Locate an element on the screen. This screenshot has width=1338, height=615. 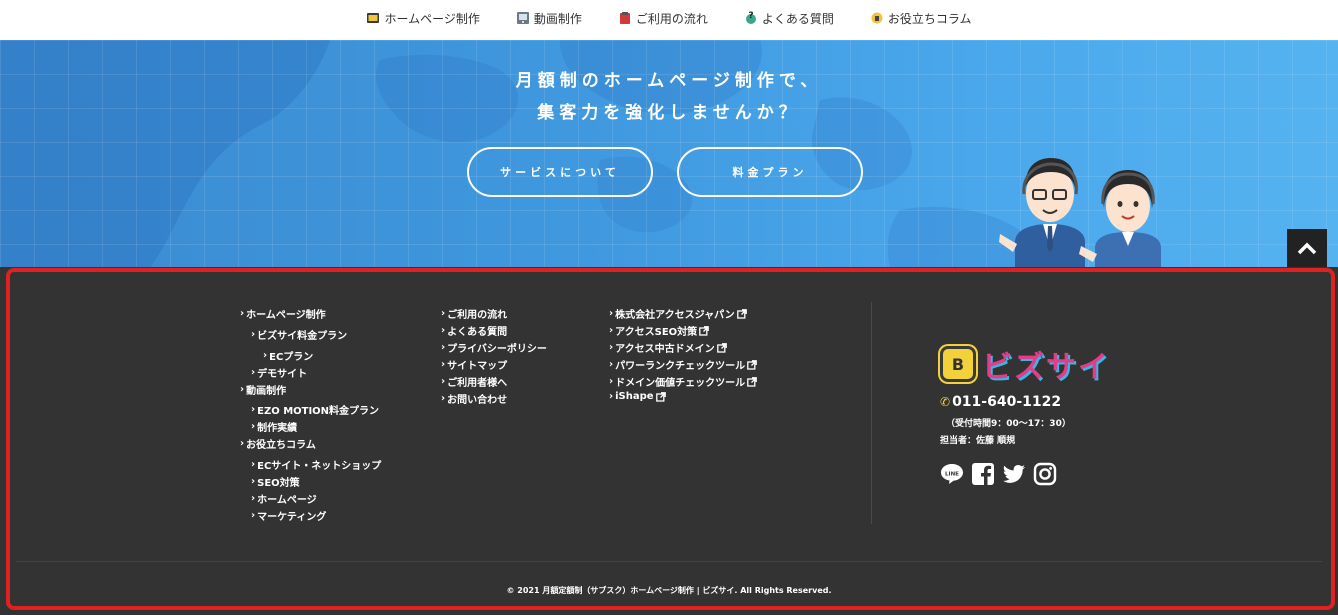
price-plan-button: 料金プラン is located at coordinates (770, 172).